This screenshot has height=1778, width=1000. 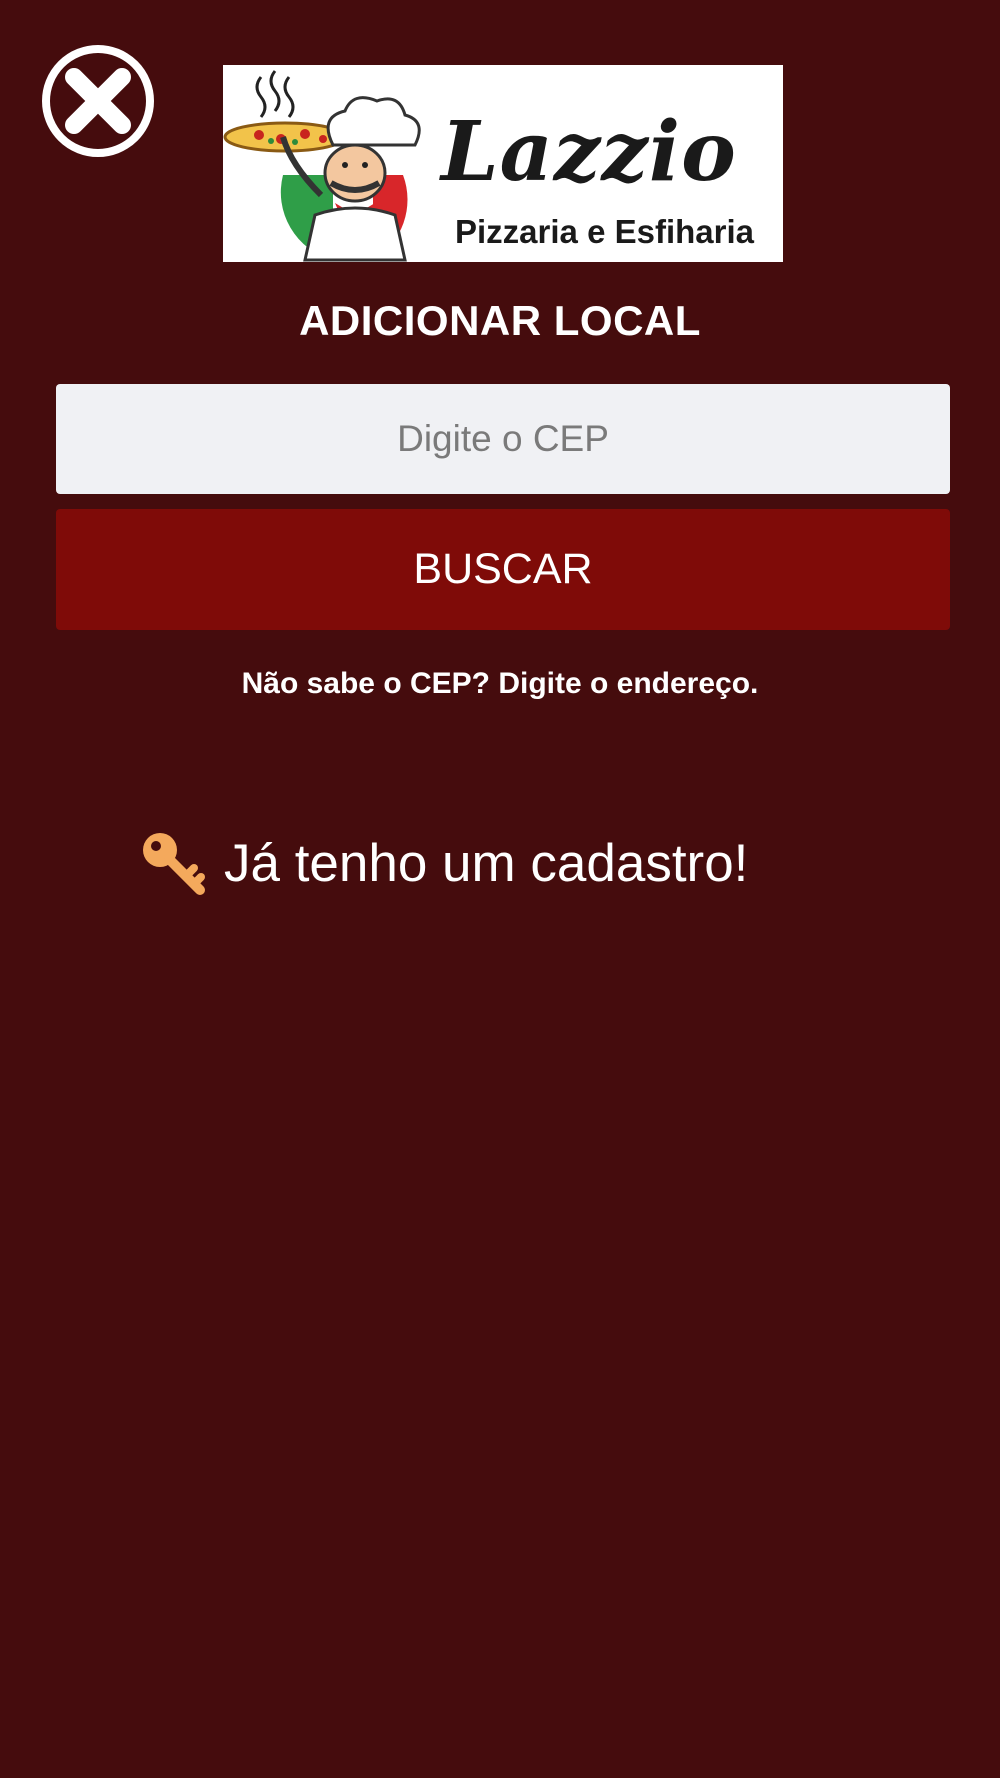 I want to click on brand-logo: Lazzio Pizzaria e Esfiharia, so click(x=503, y=163).